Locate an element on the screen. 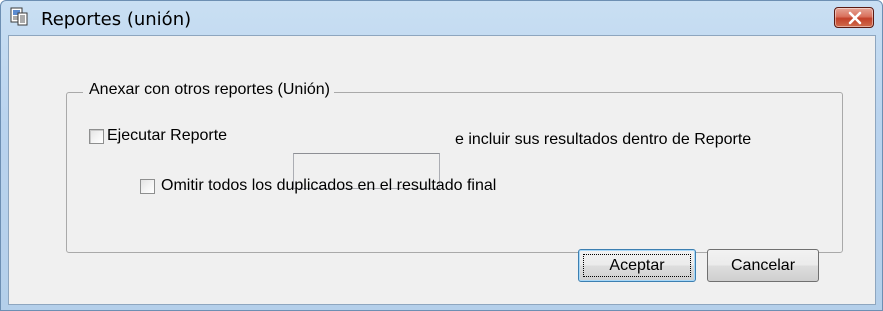 This screenshot has width=883, height=311. accept-button-label: Aceptar is located at coordinates (637, 265).